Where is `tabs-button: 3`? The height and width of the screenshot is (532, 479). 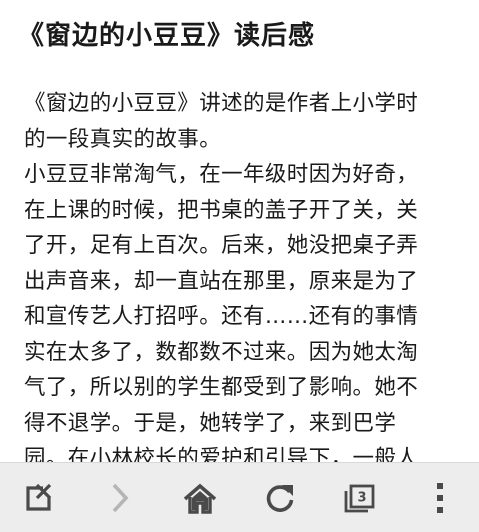
tabs-button: 3 is located at coordinates (360, 497).